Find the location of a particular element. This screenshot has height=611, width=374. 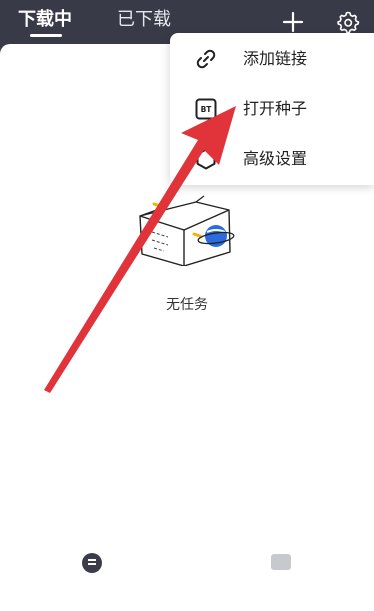

svg-text: BT is located at coordinates (207, 109).